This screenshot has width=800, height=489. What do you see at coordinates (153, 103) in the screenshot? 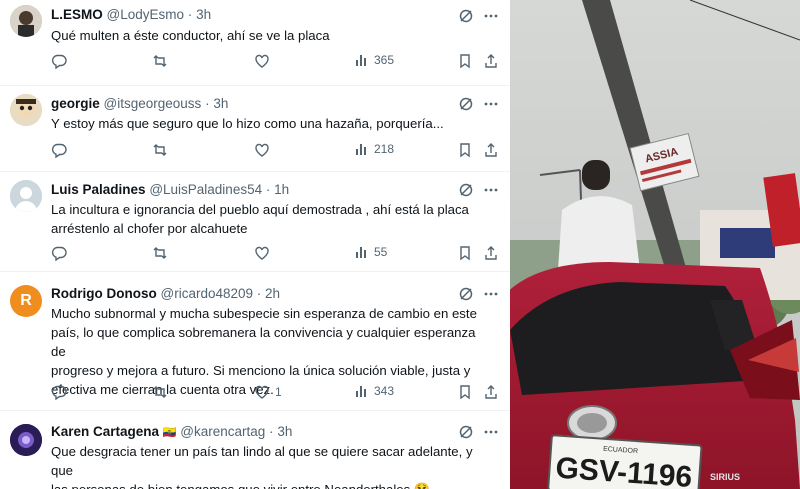
I see `user-handle: @itsgeorgeouss` at bounding box center [153, 103].